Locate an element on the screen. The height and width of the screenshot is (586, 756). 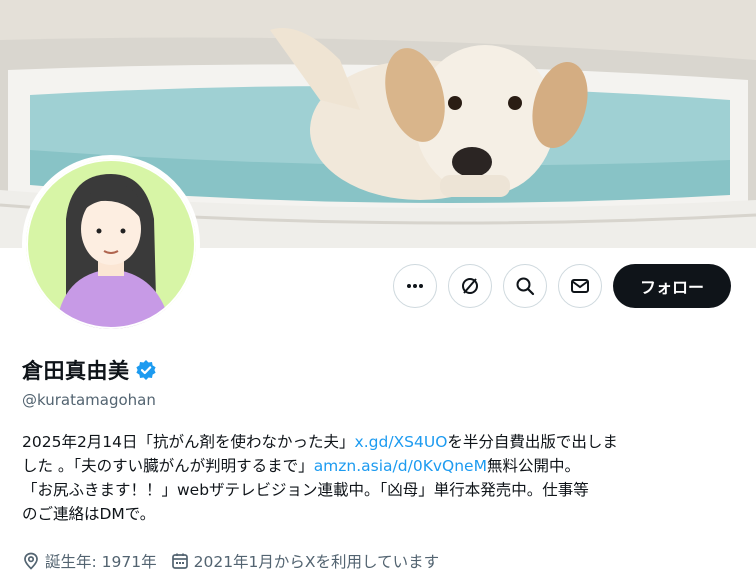
search-button is located at coordinates (525, 286).